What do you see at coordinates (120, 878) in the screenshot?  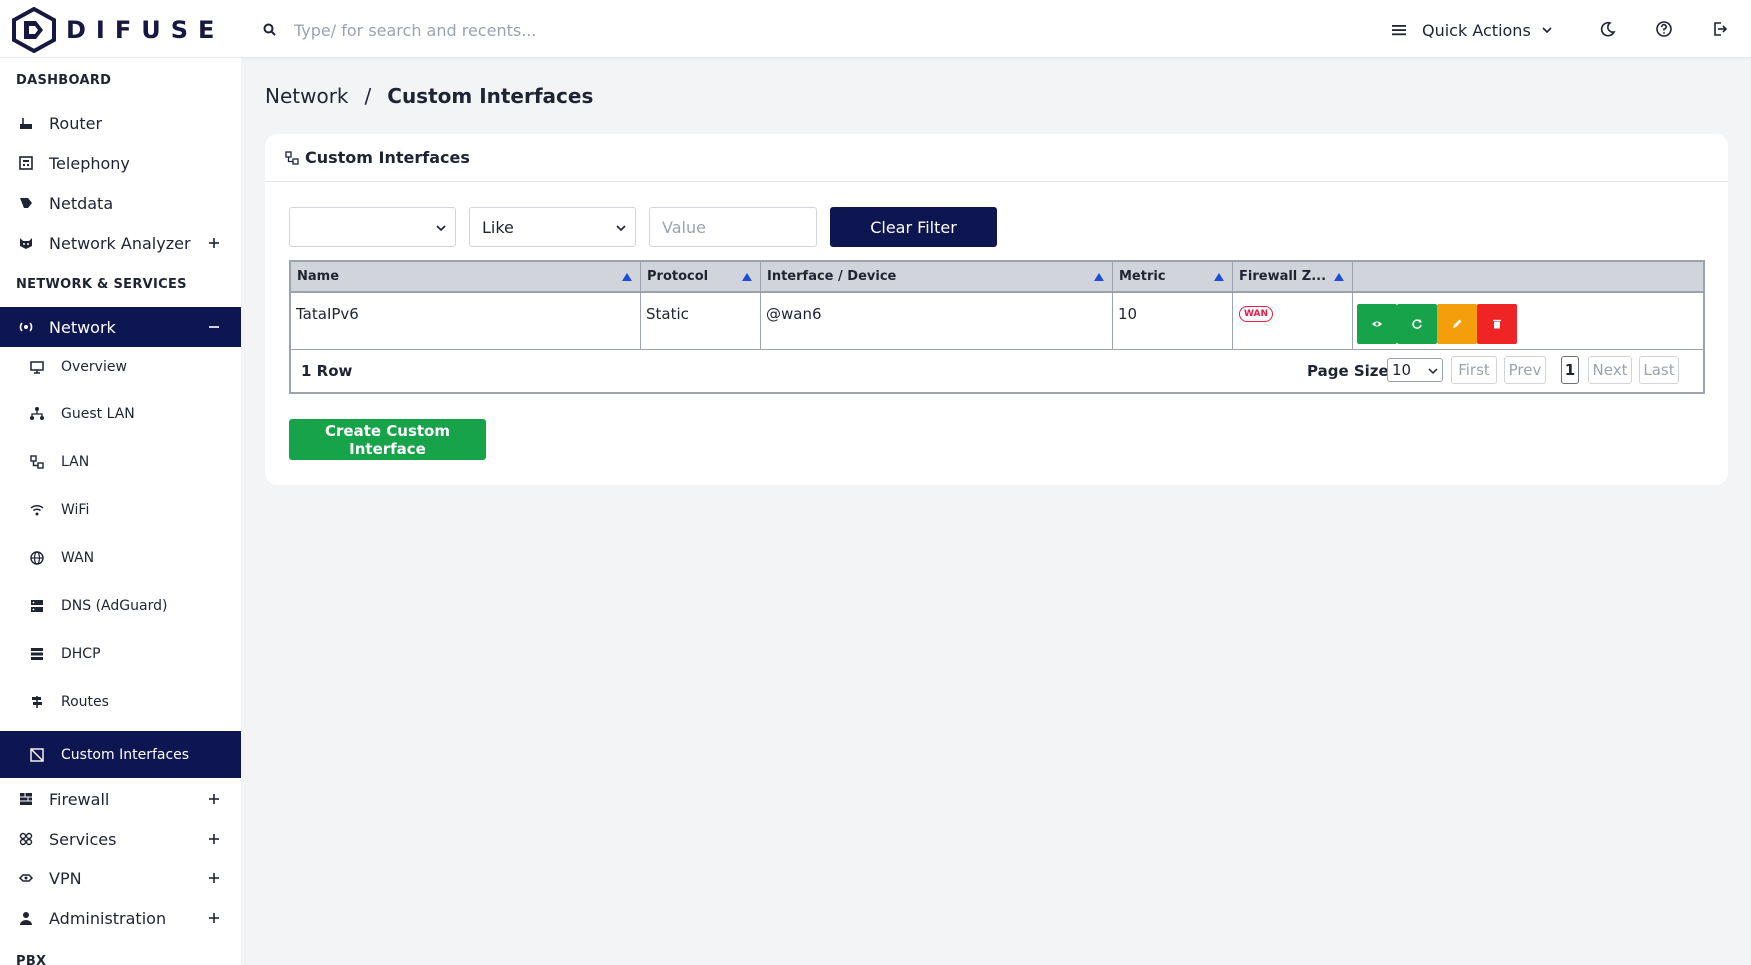 I see `sidebar-item-vpn: VPN` at bounding box center [120, 878].